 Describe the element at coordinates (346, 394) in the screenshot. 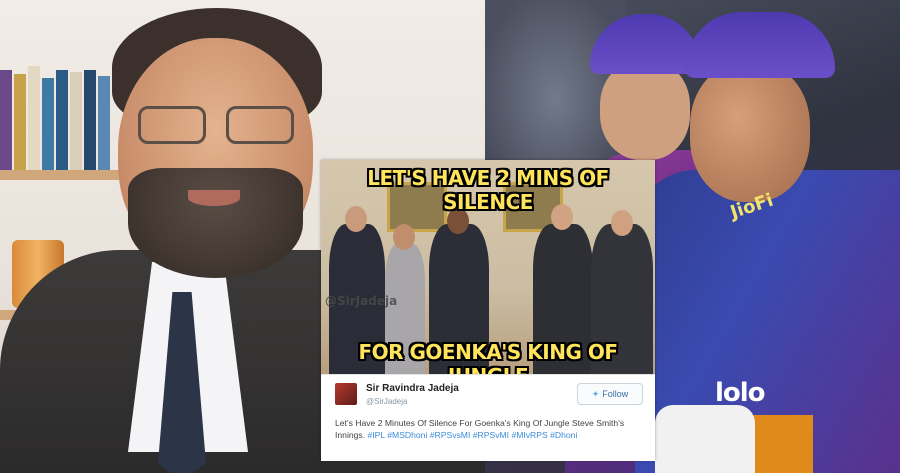

I see `avatar` at that location.